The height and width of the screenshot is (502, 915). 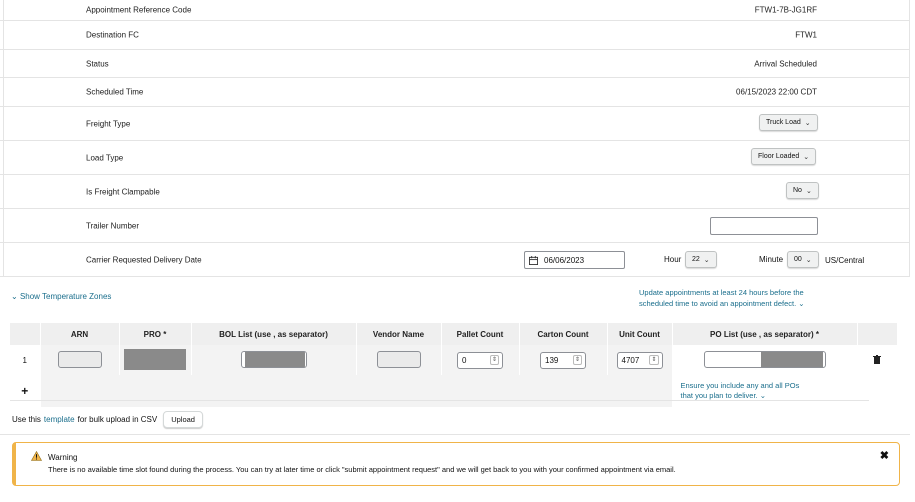 I want to click on warning-title: Warning, so click(x=63, y=457).